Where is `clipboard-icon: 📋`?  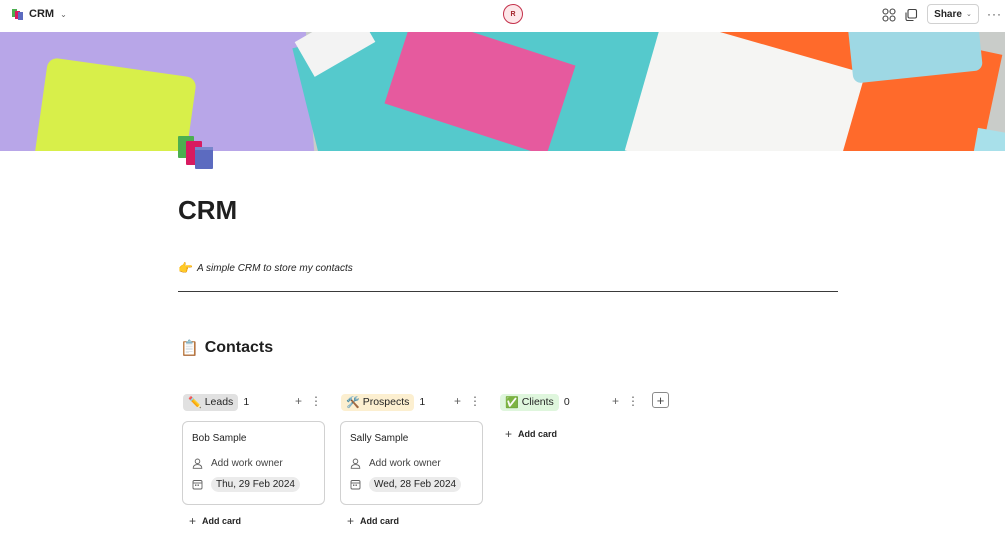 clipboard-icon: 📋 is located at coordinates (189, 348).